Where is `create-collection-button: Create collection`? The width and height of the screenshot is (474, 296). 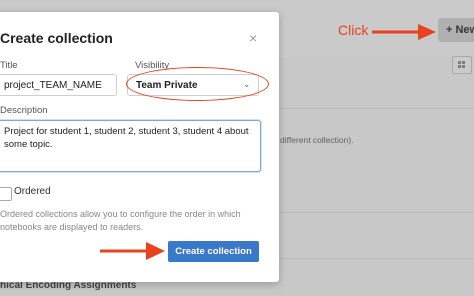
create-collection-button: Create collection is located at coordinates (213, 251).